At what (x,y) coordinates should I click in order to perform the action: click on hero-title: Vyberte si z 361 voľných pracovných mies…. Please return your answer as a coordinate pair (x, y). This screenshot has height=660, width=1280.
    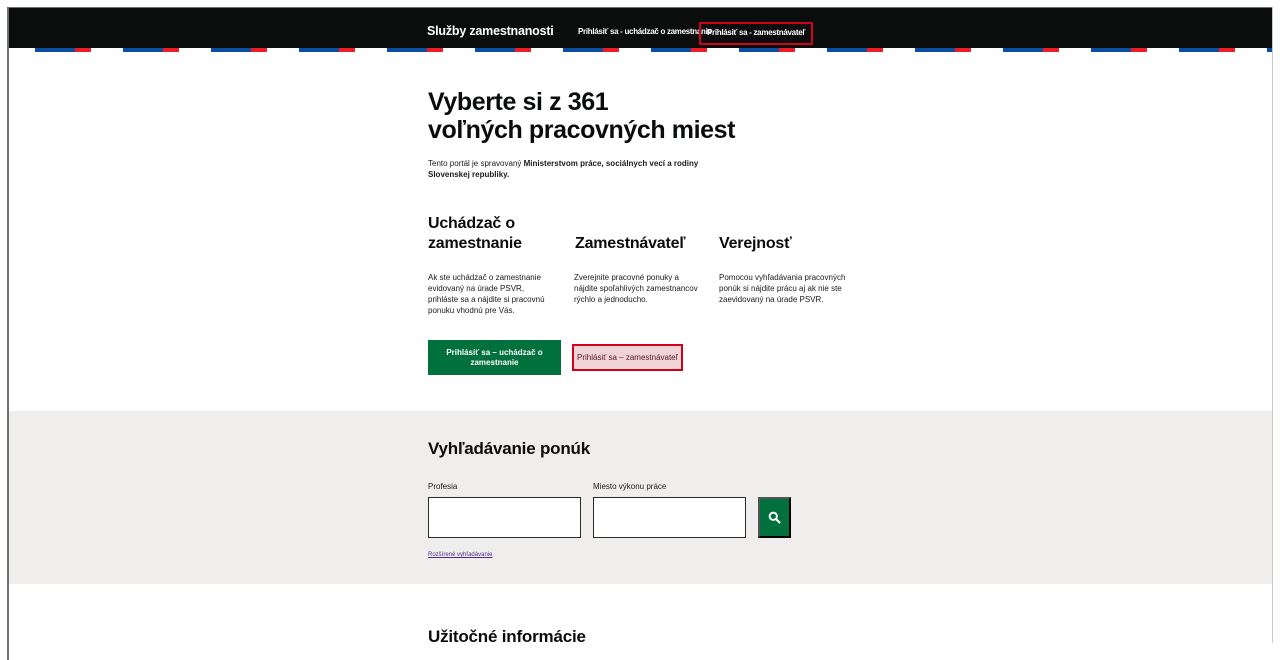
    Looking at the image, I should click on (581, 116).